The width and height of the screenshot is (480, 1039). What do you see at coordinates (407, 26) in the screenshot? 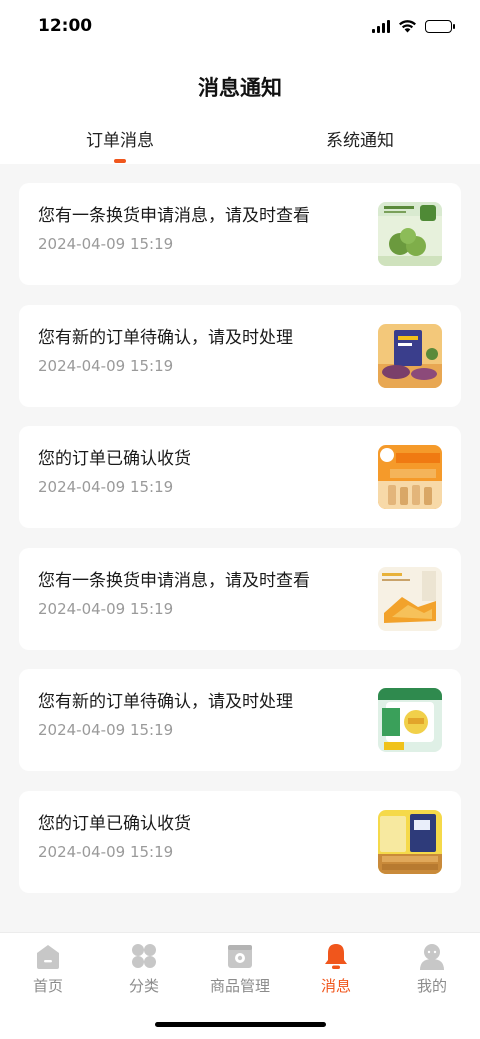
I see `wifi-icon` at bounding box center [407, 26].